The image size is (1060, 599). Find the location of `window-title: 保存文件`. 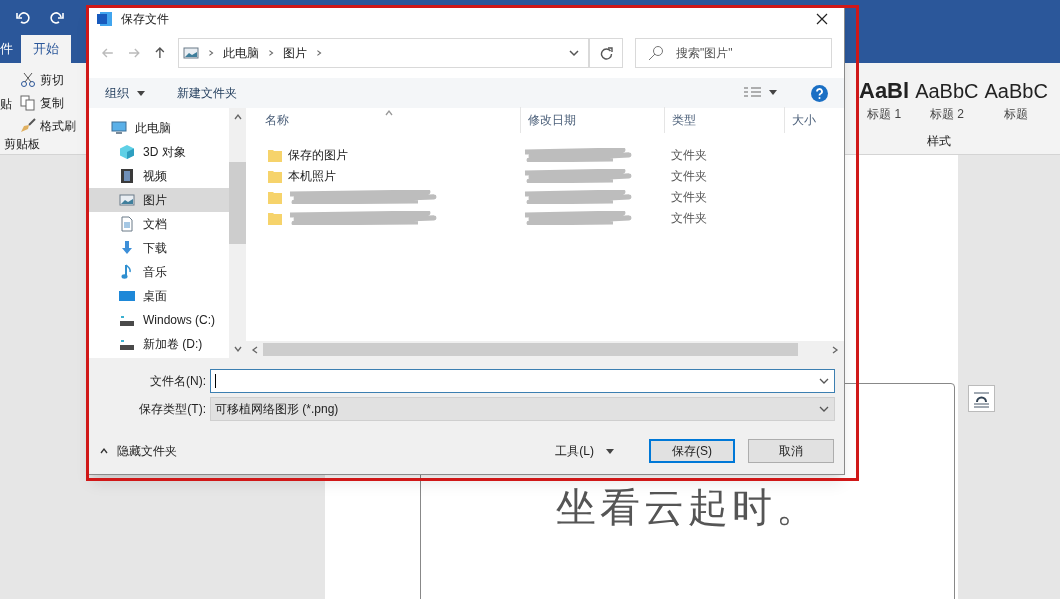

window-title: 保存文件 is located at coordinates (145, 19).